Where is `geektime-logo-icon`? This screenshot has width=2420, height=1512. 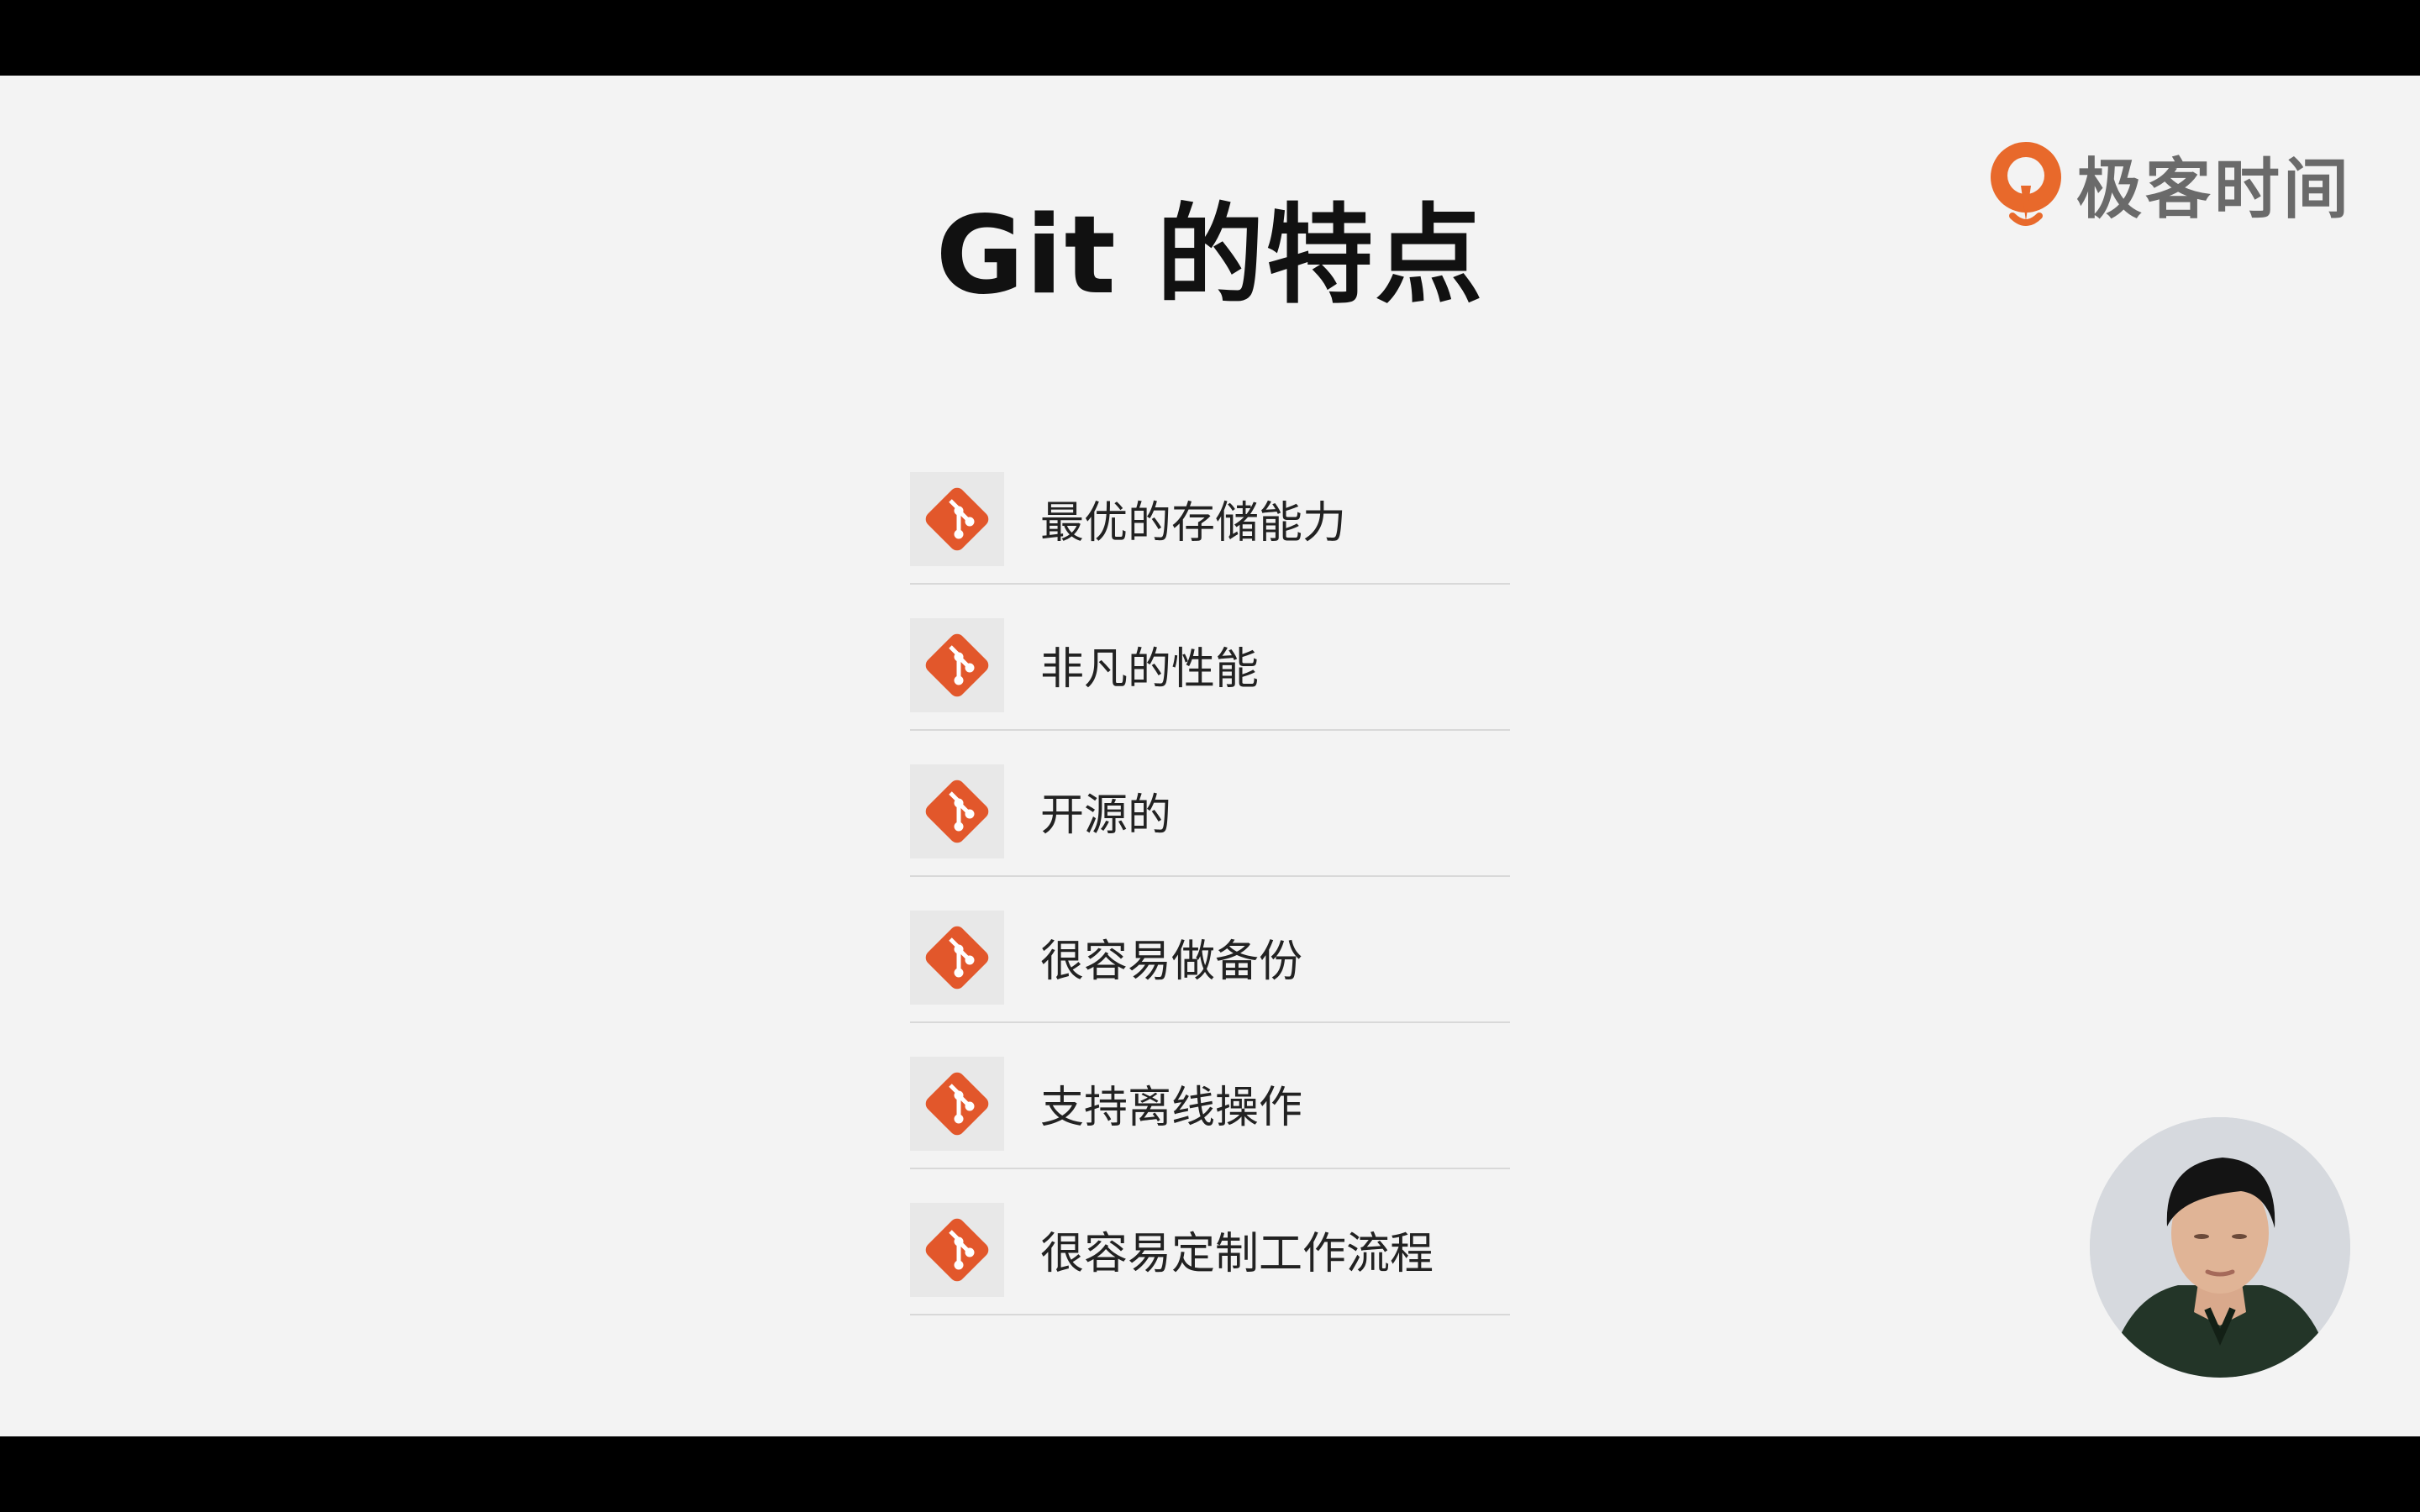 geektime-logo-icon is located at coordinates (2026, 184).